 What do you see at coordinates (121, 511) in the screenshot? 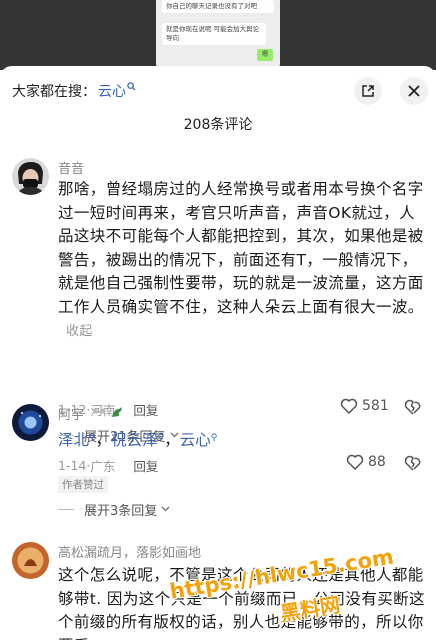
I see `expand-replies-label: 展开3条回复` at bounding box center [121, 511].